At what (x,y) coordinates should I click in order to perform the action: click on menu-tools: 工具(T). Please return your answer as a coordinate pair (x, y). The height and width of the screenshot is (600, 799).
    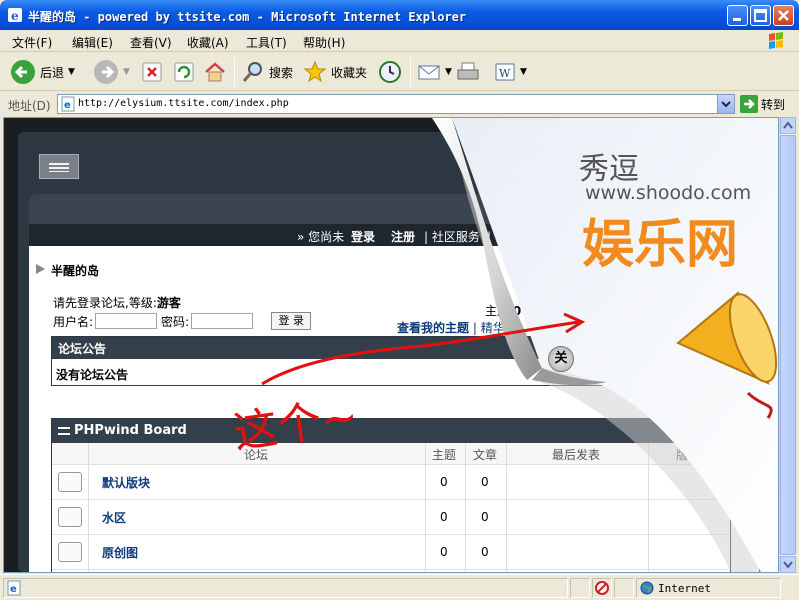
    Looking at the image, I should click on (266, 42).